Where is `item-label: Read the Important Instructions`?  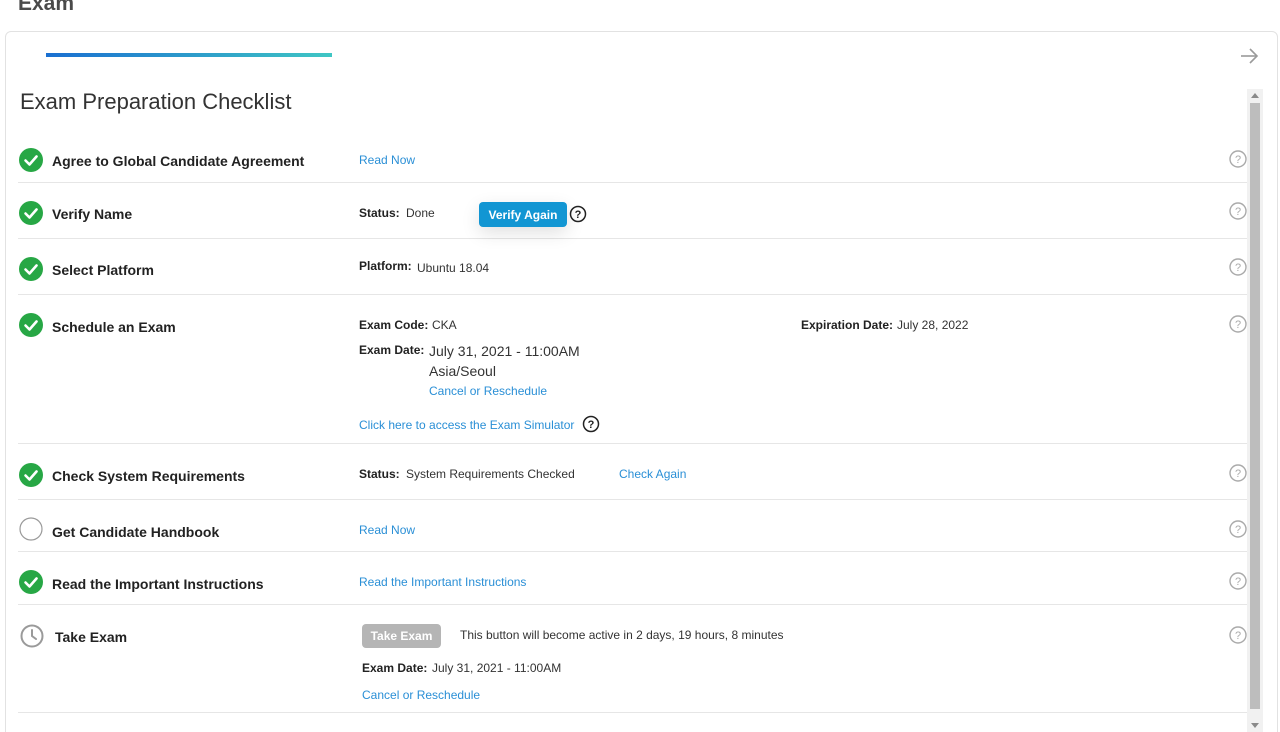
item-label: Read the Important Instructions is located at coordinates (158, 584).